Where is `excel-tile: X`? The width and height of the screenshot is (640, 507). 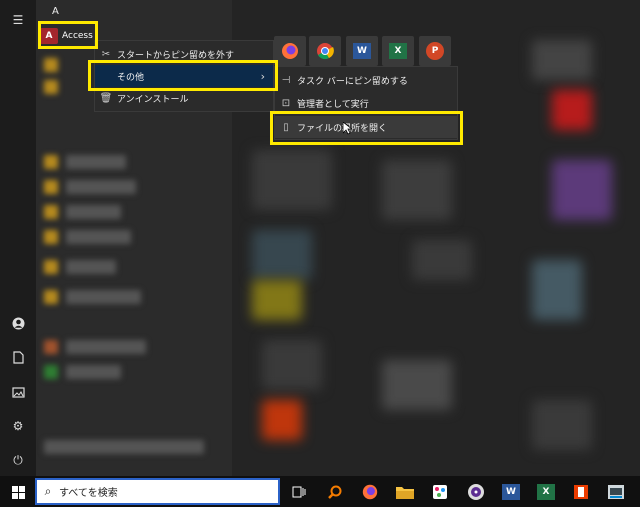
excel-tile: X is located at coordinates (398, 51).